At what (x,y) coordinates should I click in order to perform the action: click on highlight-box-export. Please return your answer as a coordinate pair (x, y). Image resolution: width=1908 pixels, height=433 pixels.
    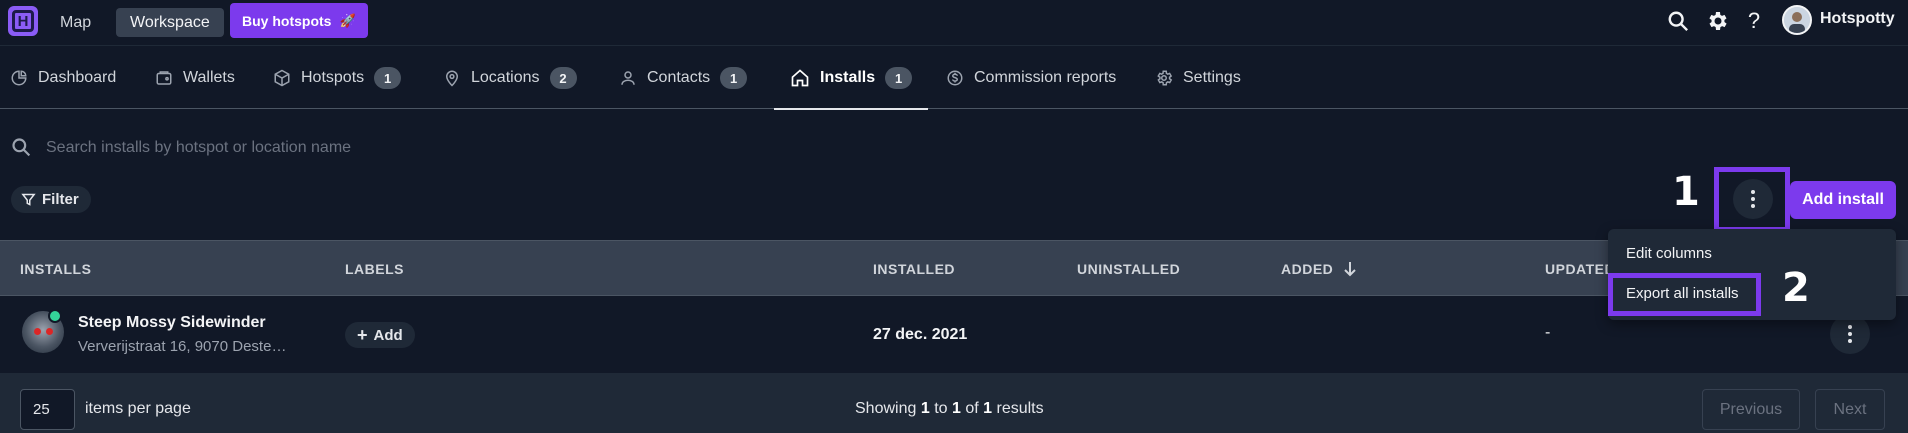
    Looking at the image, I should click on (1684, 294).